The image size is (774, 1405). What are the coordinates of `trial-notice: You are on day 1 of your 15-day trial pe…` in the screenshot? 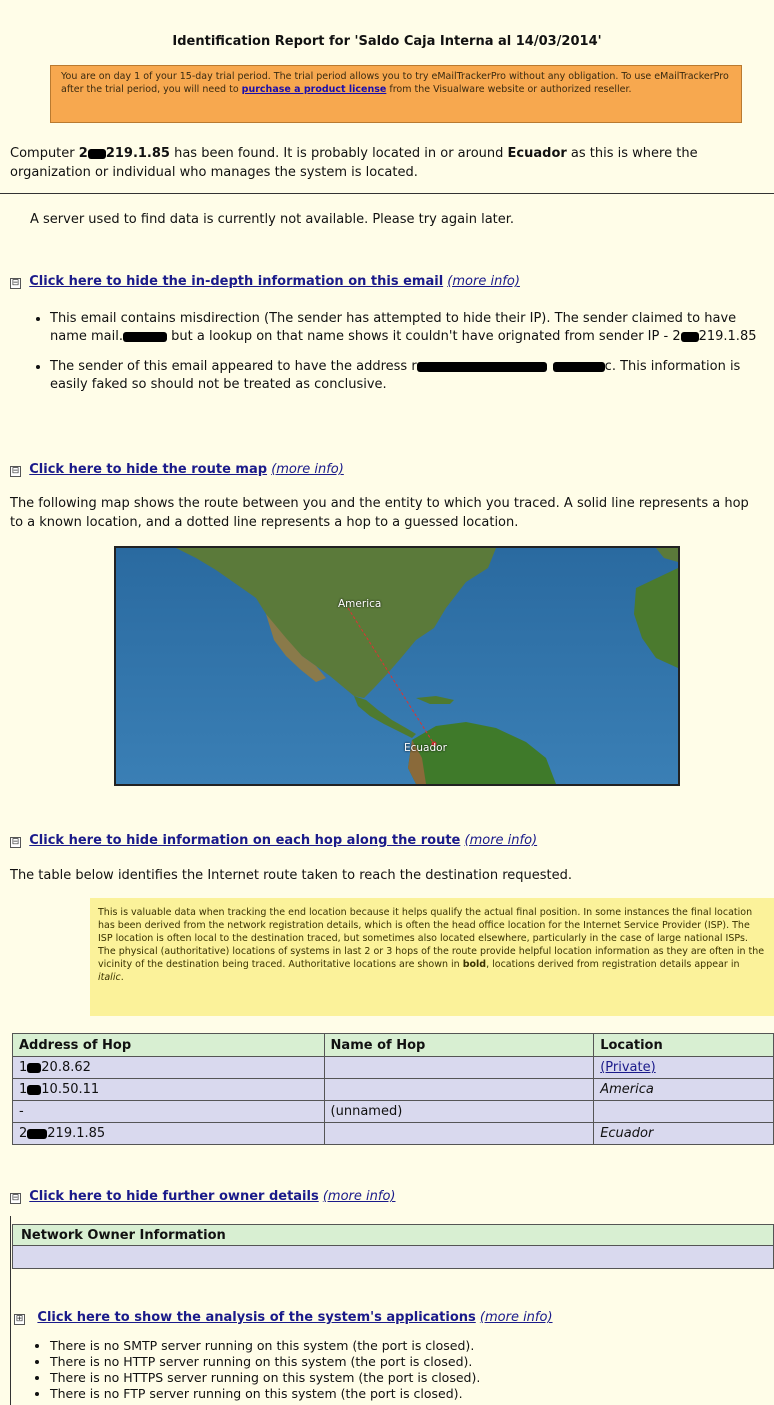 It's located at (396, 94).